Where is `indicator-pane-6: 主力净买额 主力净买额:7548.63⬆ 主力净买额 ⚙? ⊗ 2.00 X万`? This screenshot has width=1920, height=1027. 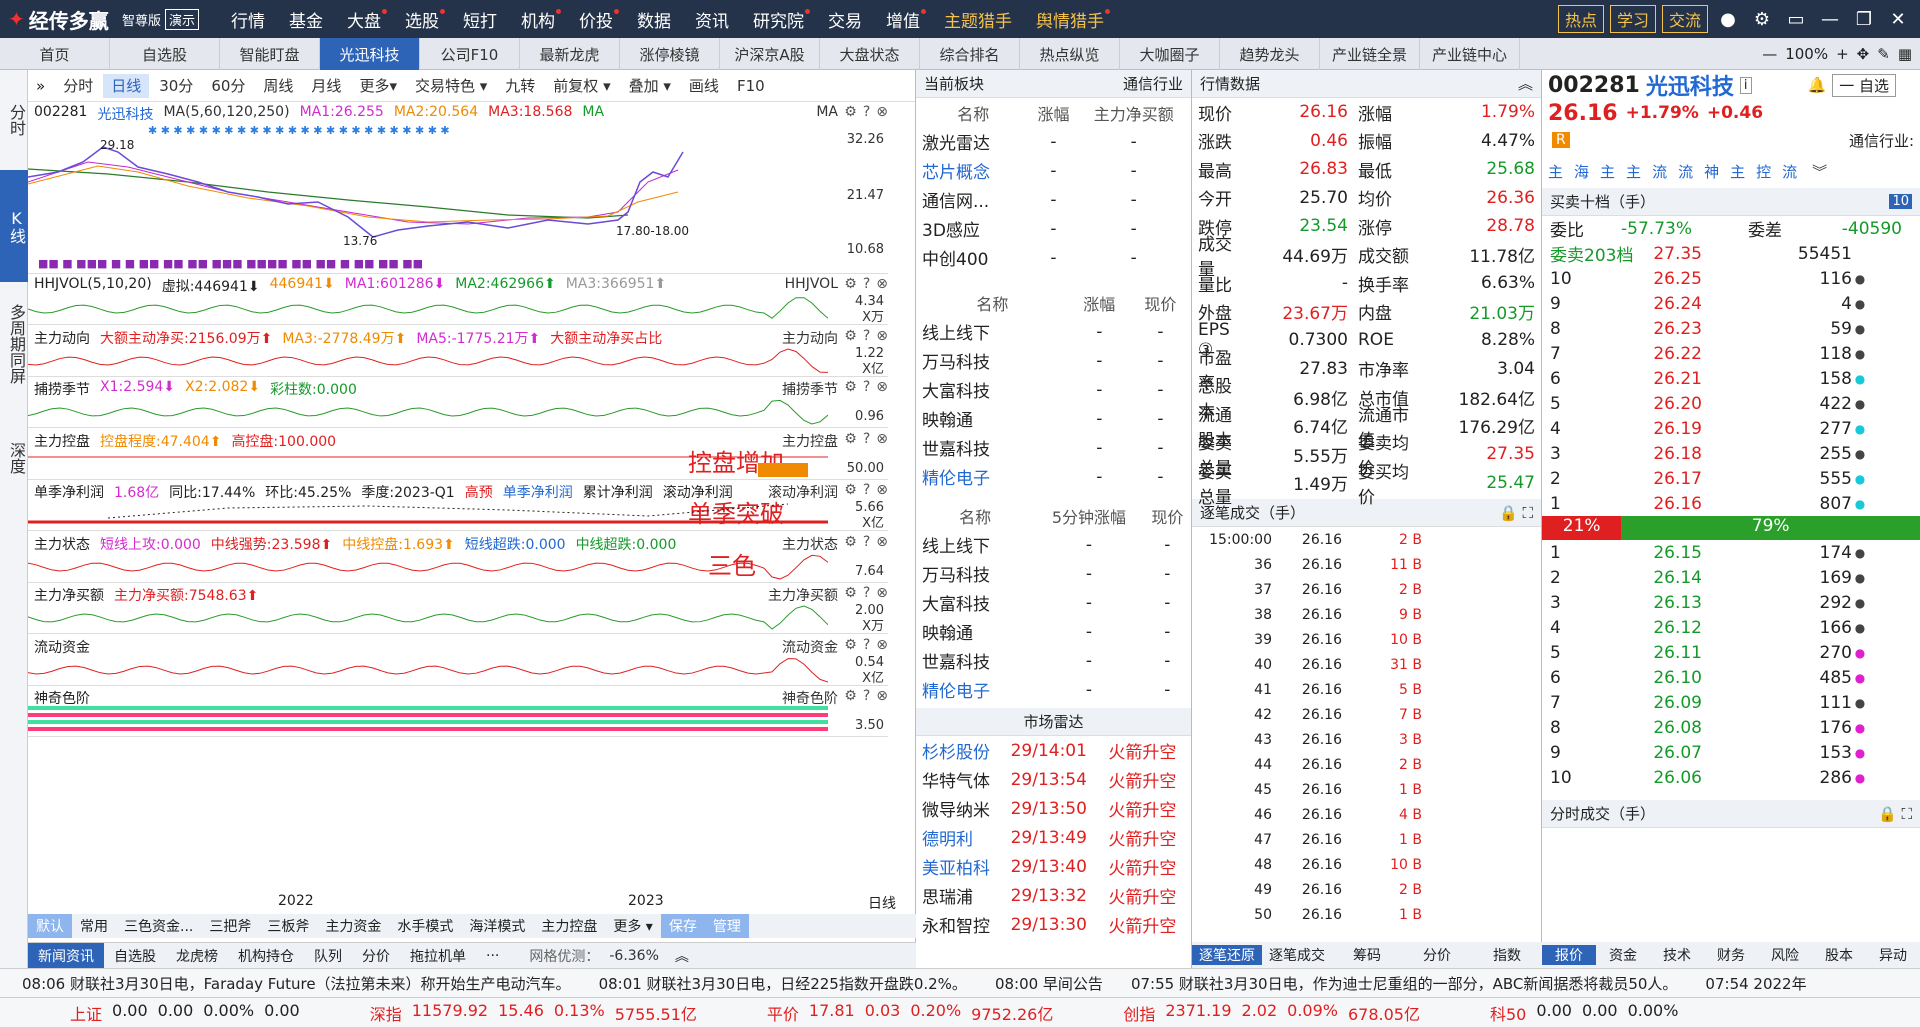 indicator-pane-6: 主力净买额 主力净买额:7548.63⬆ 主力净买额 ⚙? ⊗ 2.00 X万 is located at coordinates (458, 608).